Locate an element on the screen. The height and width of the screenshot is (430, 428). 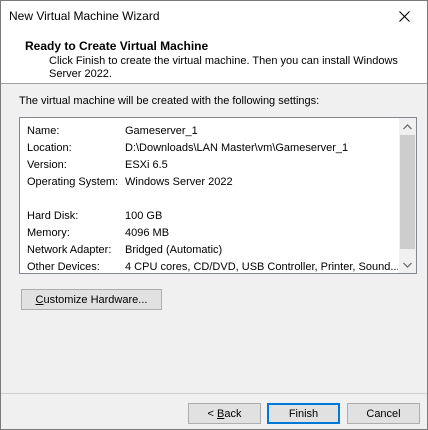
setting-key: Name: is located at coordinates (43, 131).